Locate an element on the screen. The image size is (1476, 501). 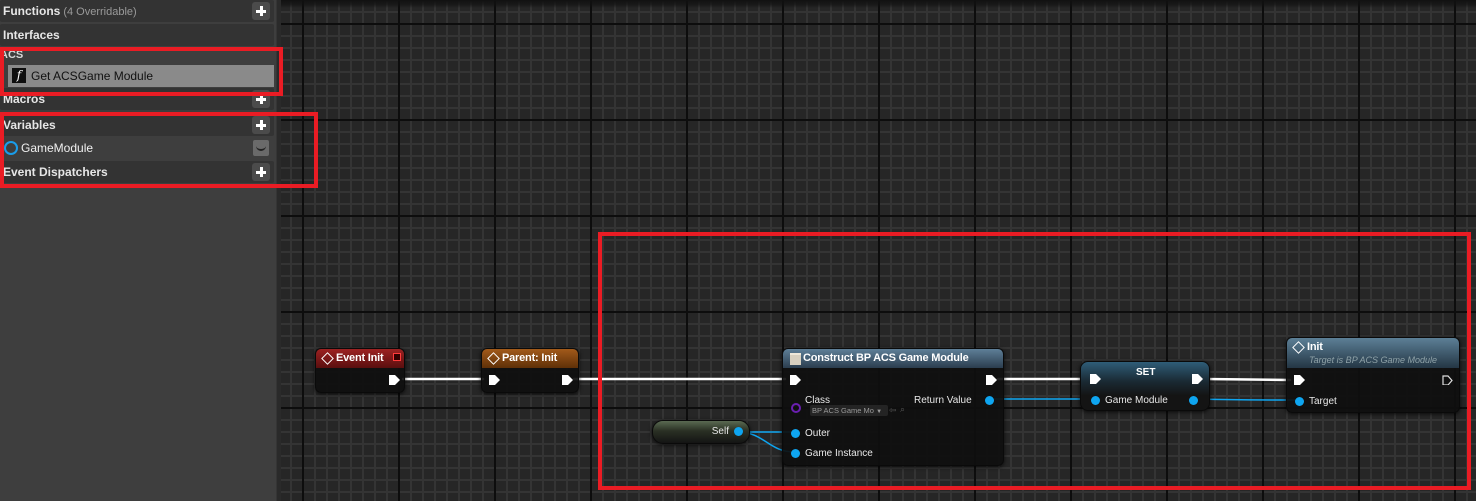
node-parent-init: Parent: Init is located at coordinates (530, 370).